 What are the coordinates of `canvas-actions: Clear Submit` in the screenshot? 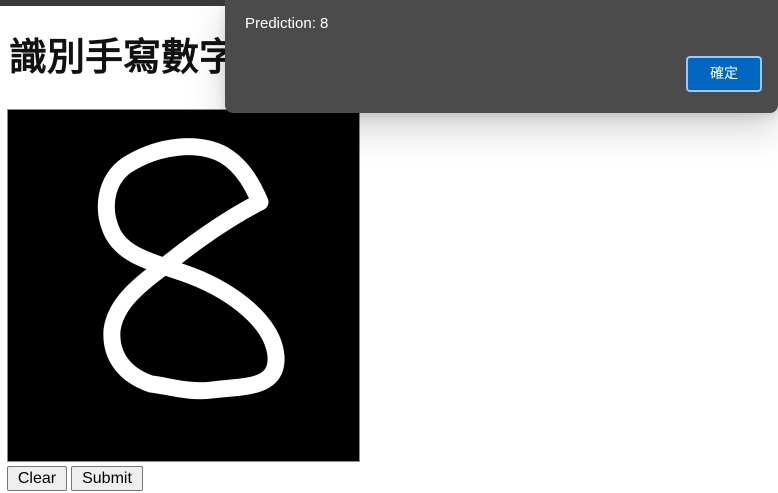 It's located at (75, 479).